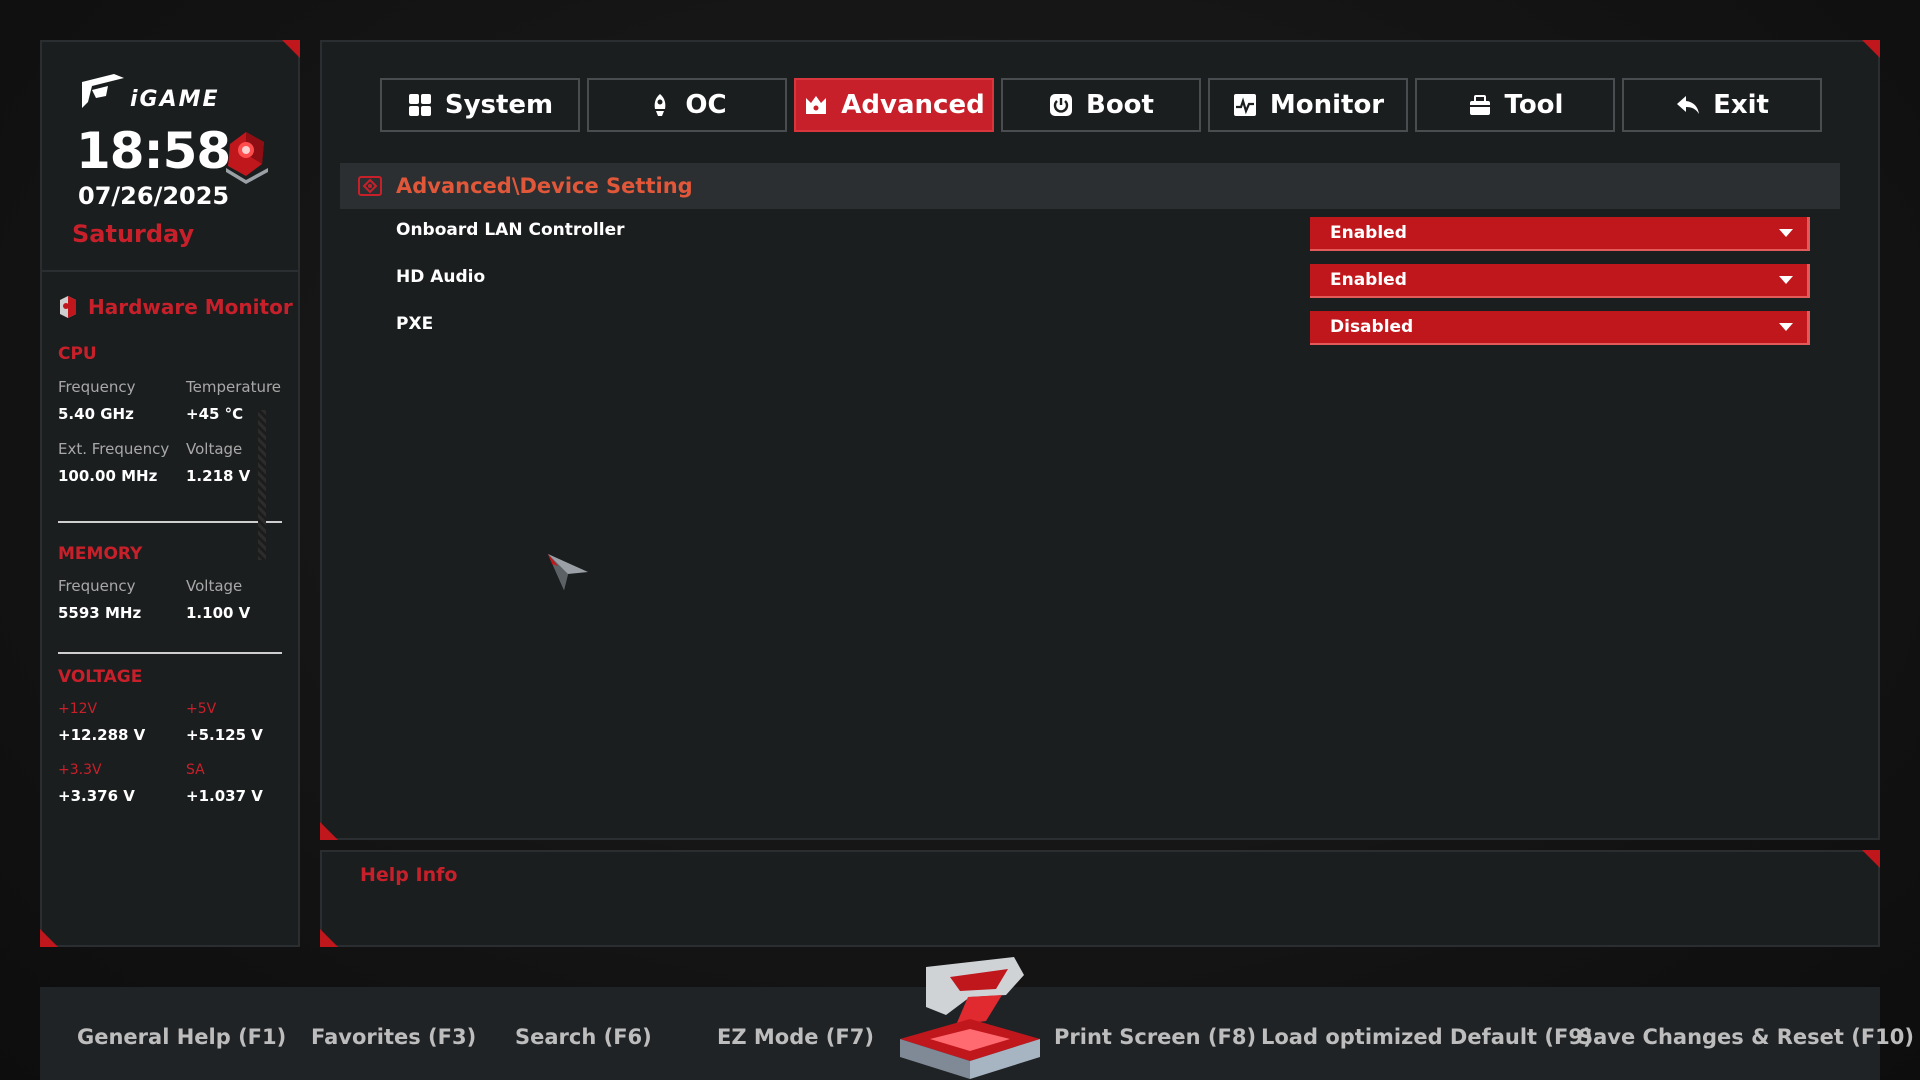 This screenshot has width=1920, height=1080. Describe the element at coordinates (1688, 105) in the screenshot. I see `back-arrow-icon` at that location.